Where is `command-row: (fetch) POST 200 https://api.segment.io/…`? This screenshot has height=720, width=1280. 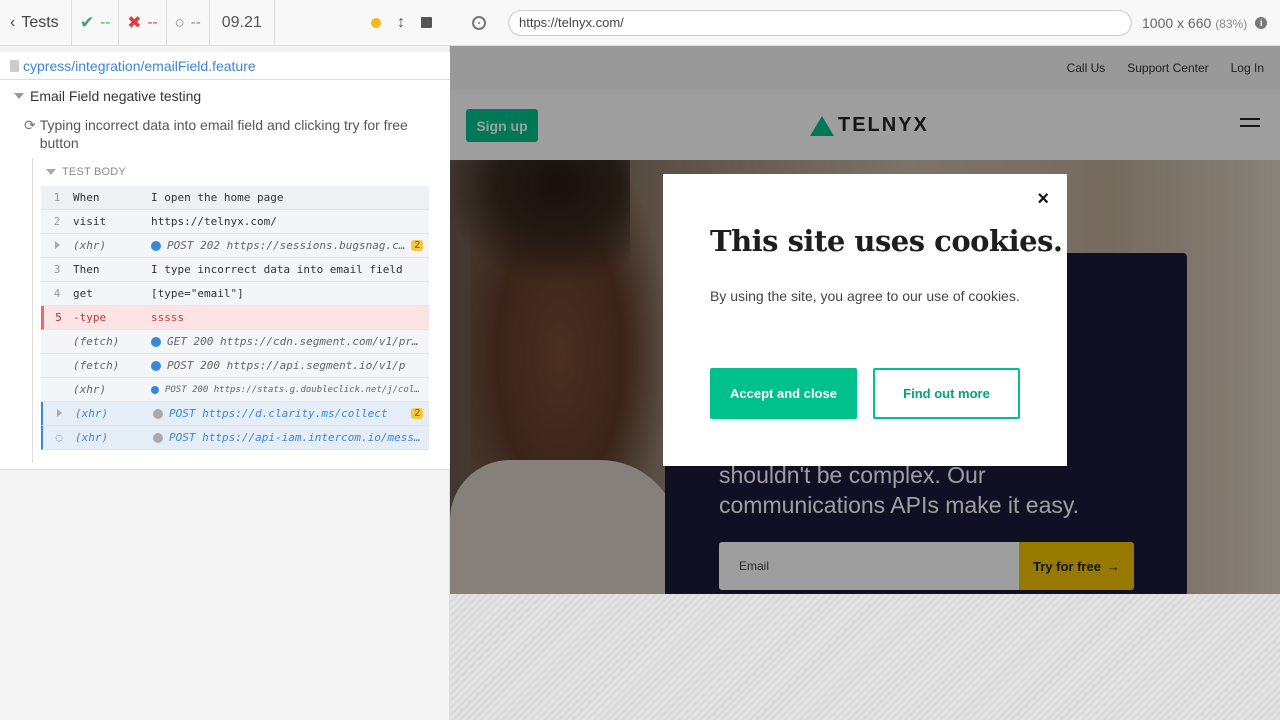 command-row: (fetch) POST 200 https://api.segment.io/… is located at coordinates (235, 366).